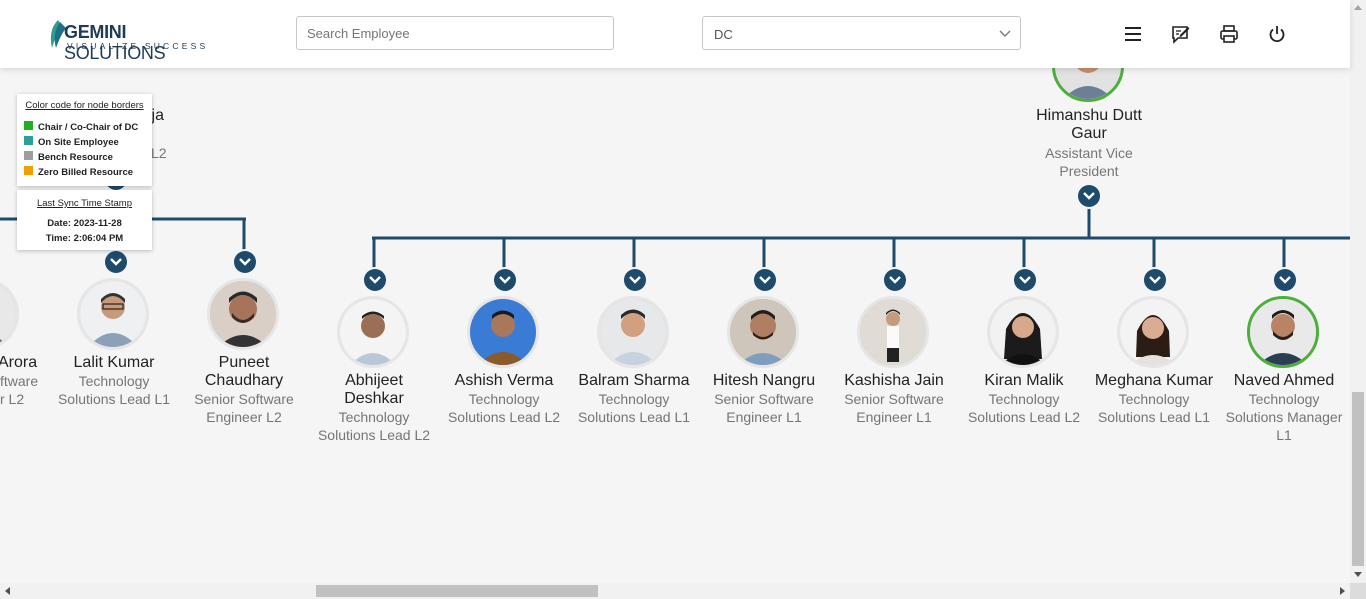 The image size is (1366, 599). Describe the element at coordinates (138, 46) in the screenshot. I see `logo-tagline: VISUALIZE SUCCESS` at that location.